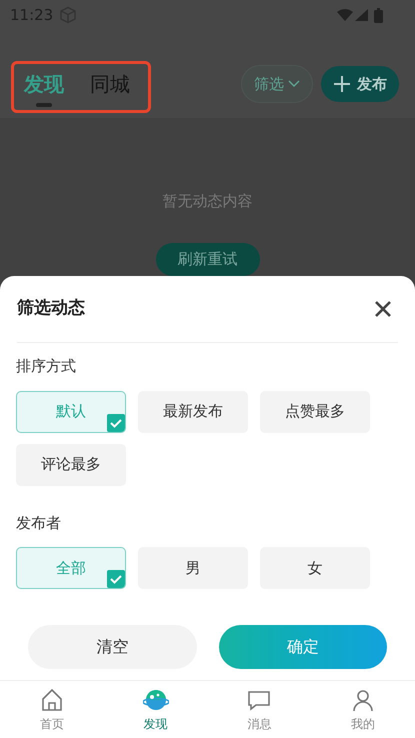 The height and width of the screenshot is (738, 415). Describe the element at coordinates (193, 411) in the screenshot. I see `filter-option: 最新发布` at that location.